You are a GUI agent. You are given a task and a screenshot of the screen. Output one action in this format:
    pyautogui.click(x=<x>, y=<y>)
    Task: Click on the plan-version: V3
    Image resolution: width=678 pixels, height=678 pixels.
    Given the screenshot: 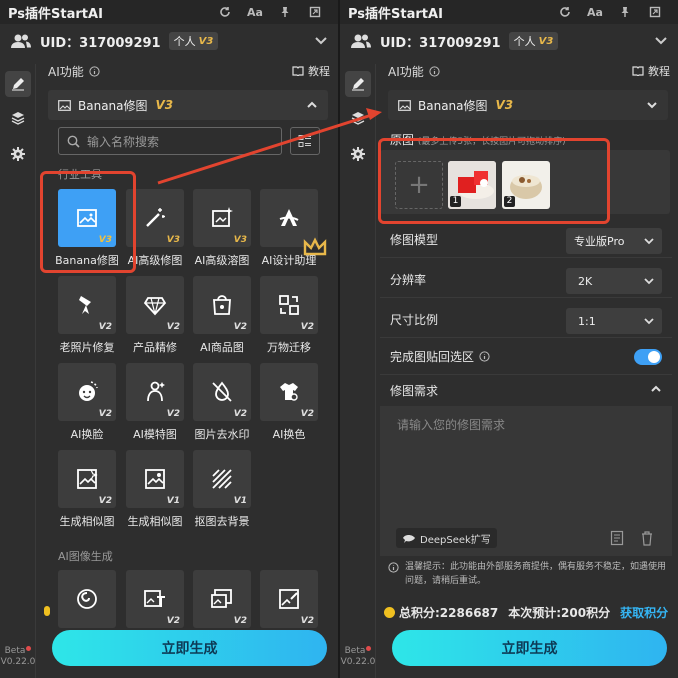 What is the action you would take?
    pyautogui.click(x=206, y=41)
    